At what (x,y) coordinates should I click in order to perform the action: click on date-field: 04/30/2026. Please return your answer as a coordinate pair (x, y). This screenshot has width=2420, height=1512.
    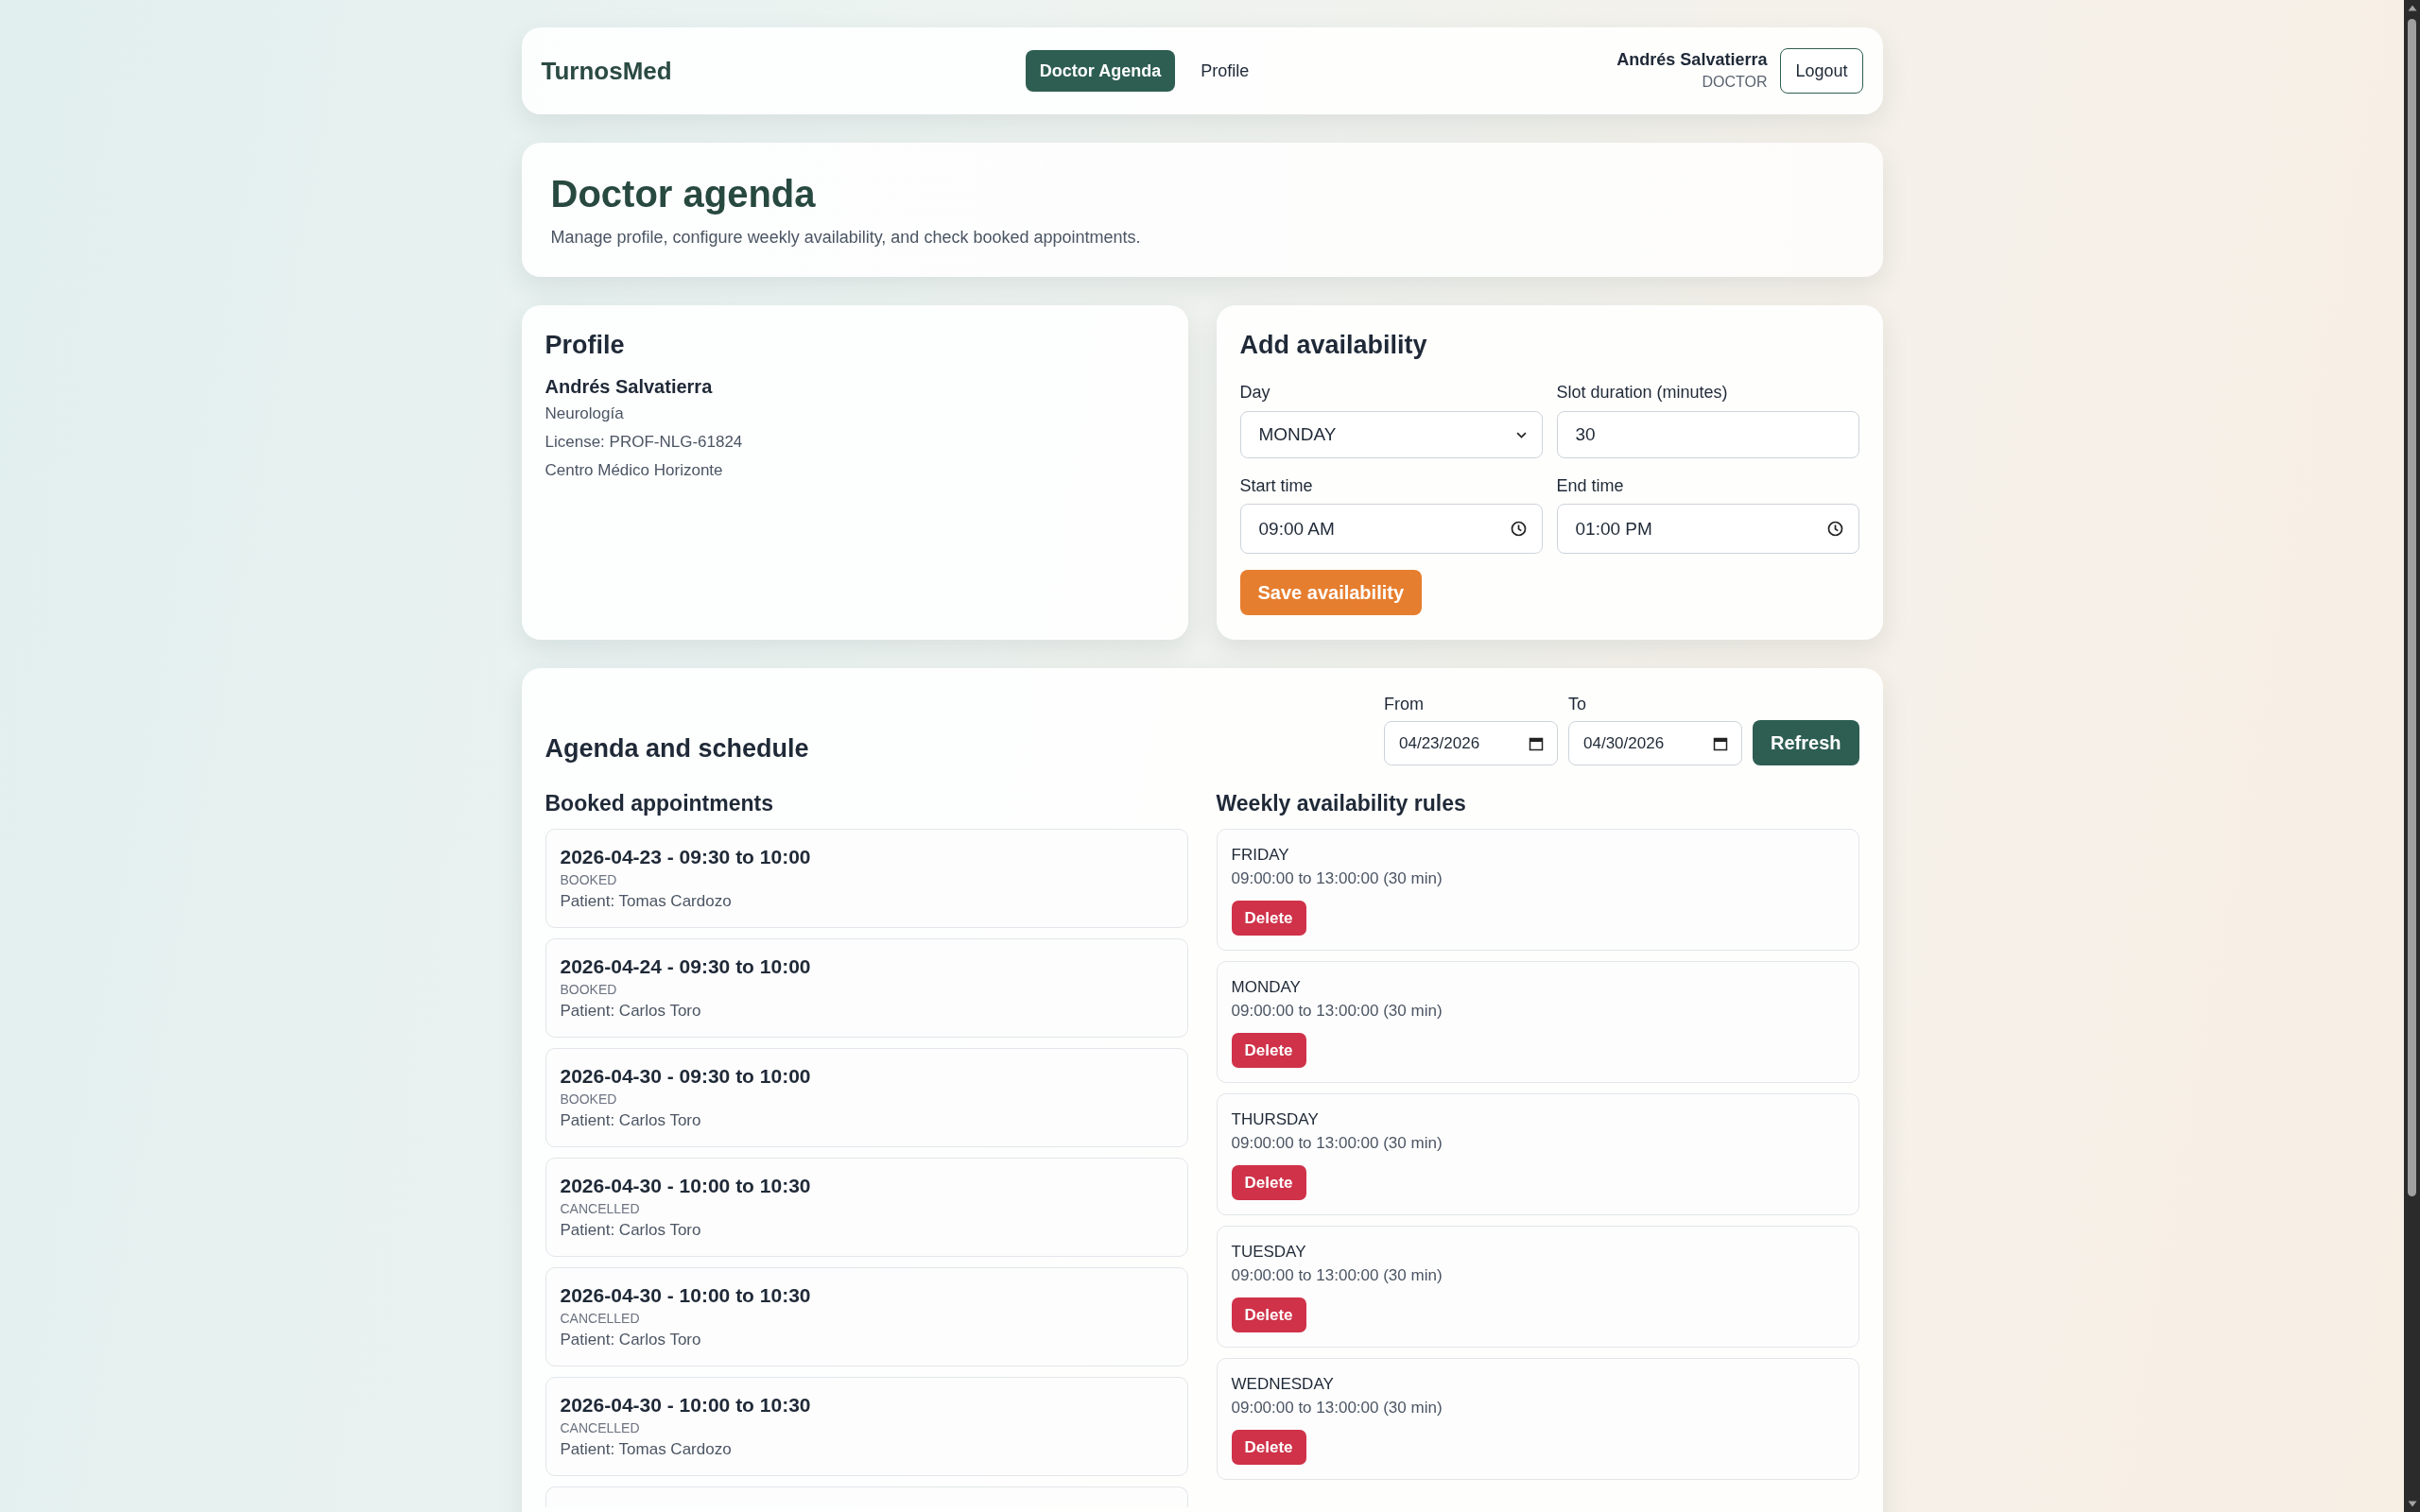
    Looking at the image, I should click on (1655, 743).